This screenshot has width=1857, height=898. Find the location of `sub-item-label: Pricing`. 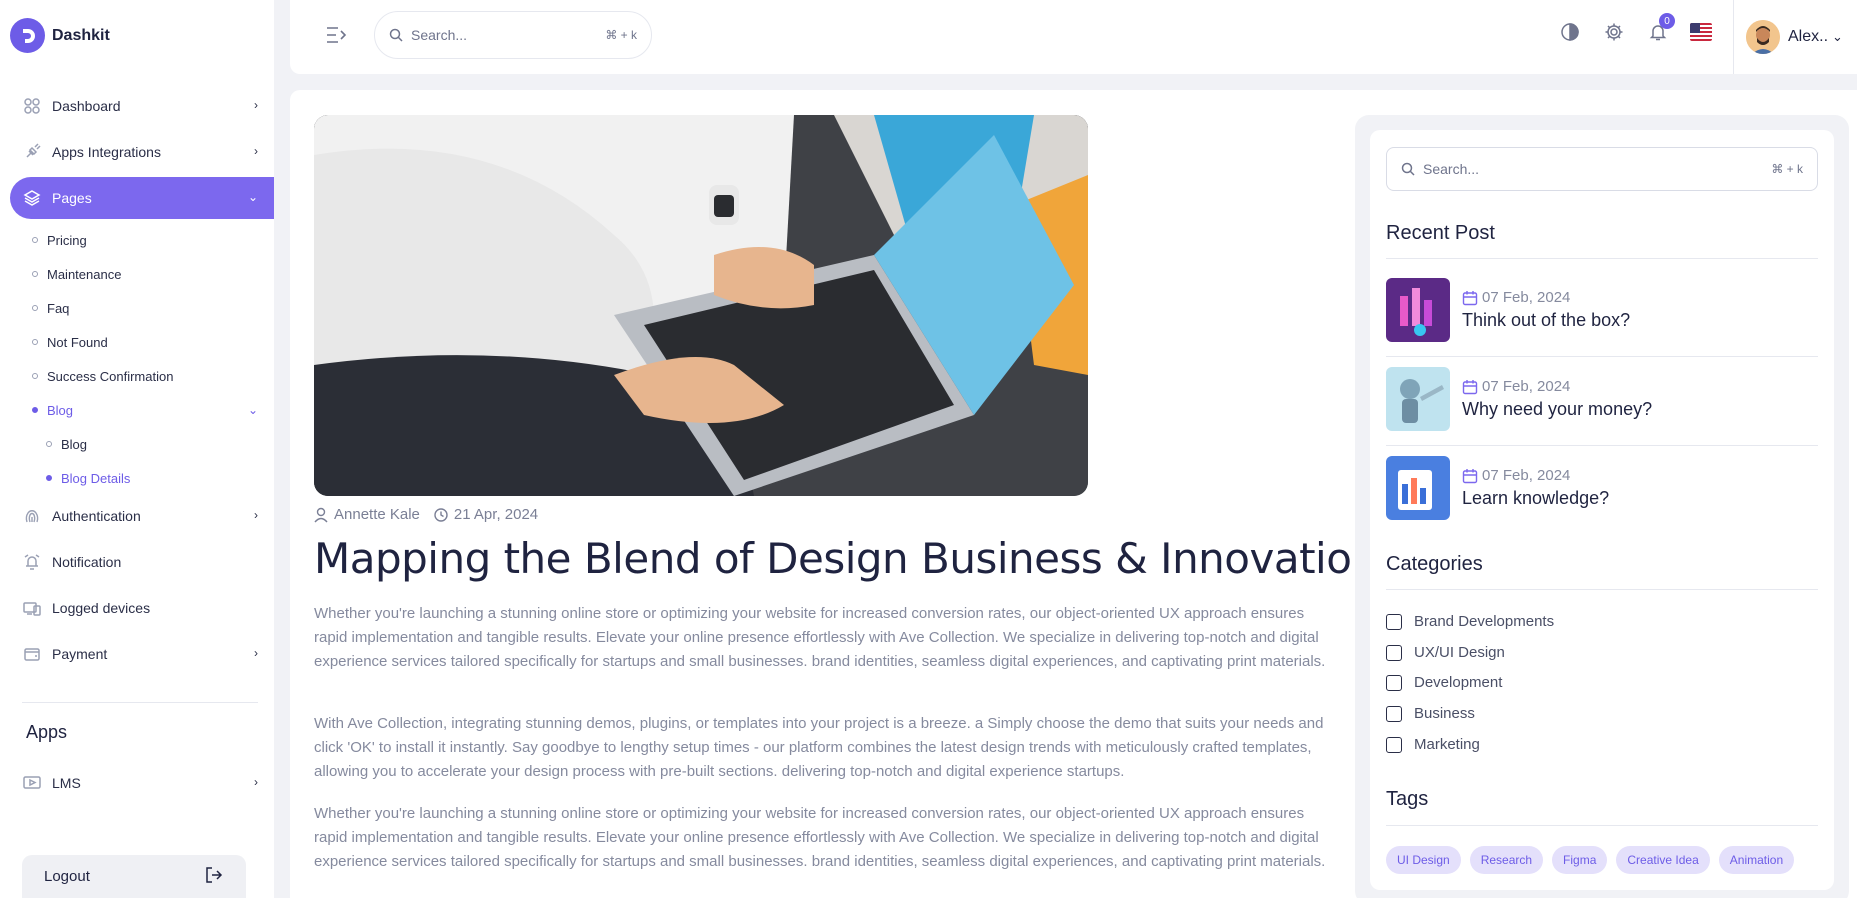

sub-item-label: Pricing is located at coordinates (67, 240).